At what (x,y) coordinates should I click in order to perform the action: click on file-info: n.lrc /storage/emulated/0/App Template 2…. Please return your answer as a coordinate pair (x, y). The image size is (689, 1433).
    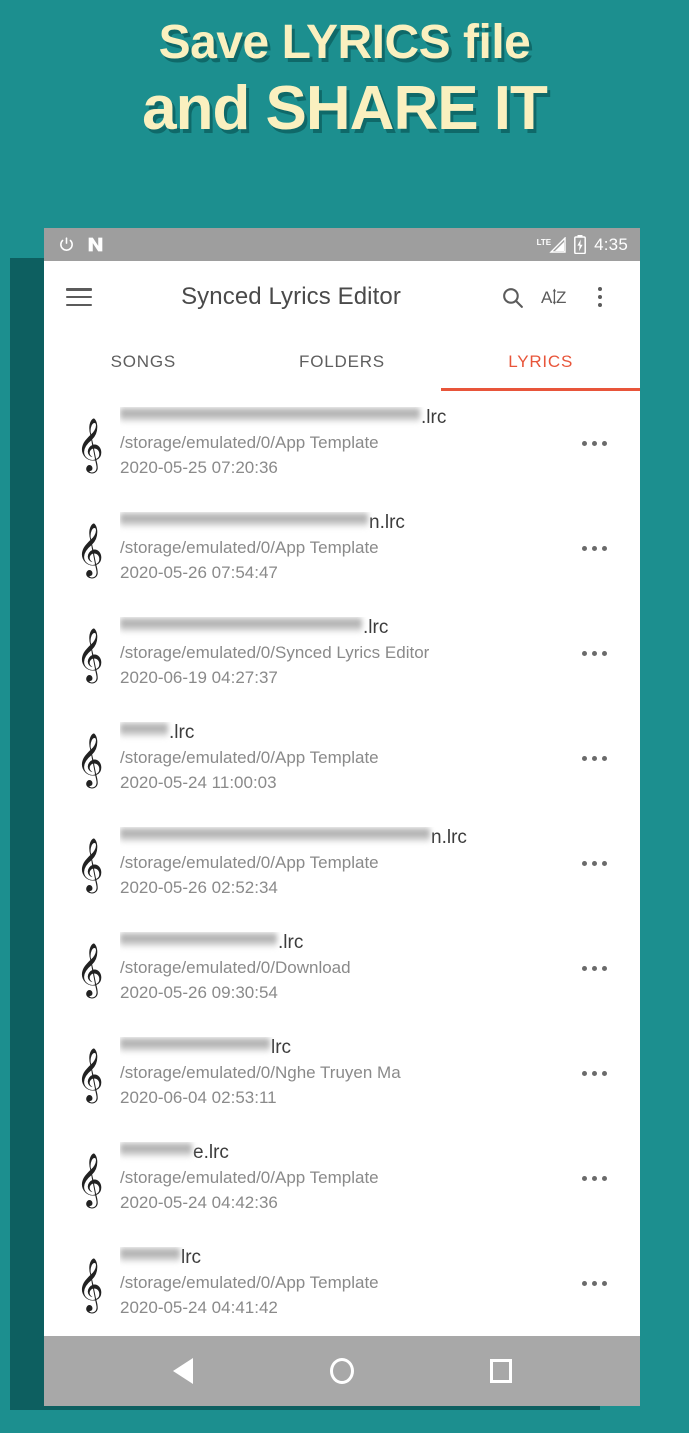
    Looking at the image, I should click on (341, 548).